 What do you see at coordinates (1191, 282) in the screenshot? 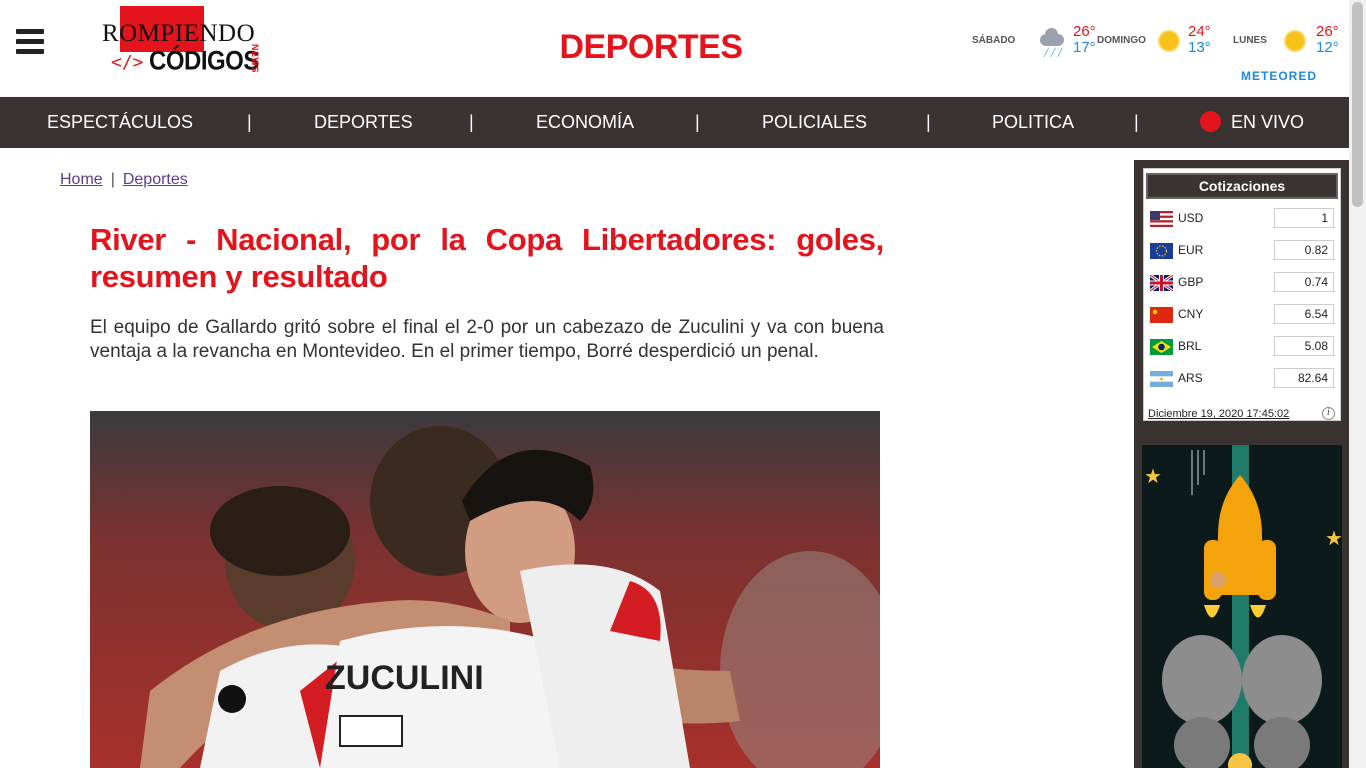
I see `currency-code: GBP` at bounding box center [1191, 282].